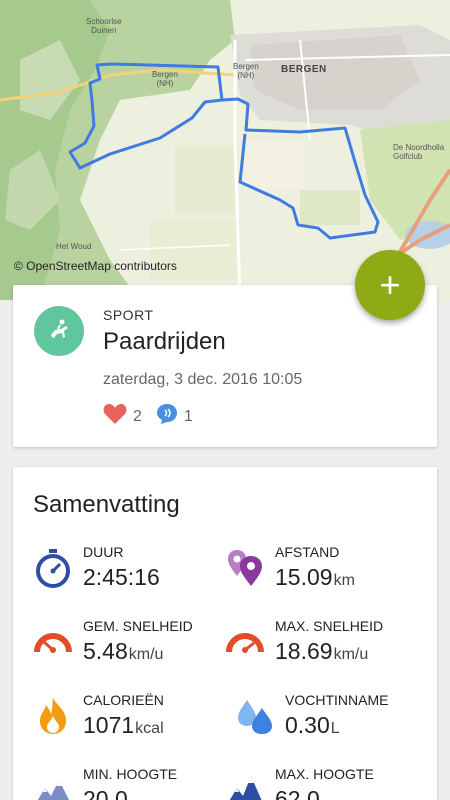 The image size is (450, 800). What do you see at coordinates (255, 717) in the screenshot?
I see `water-drops-icon` at bounding box center [255, 717].